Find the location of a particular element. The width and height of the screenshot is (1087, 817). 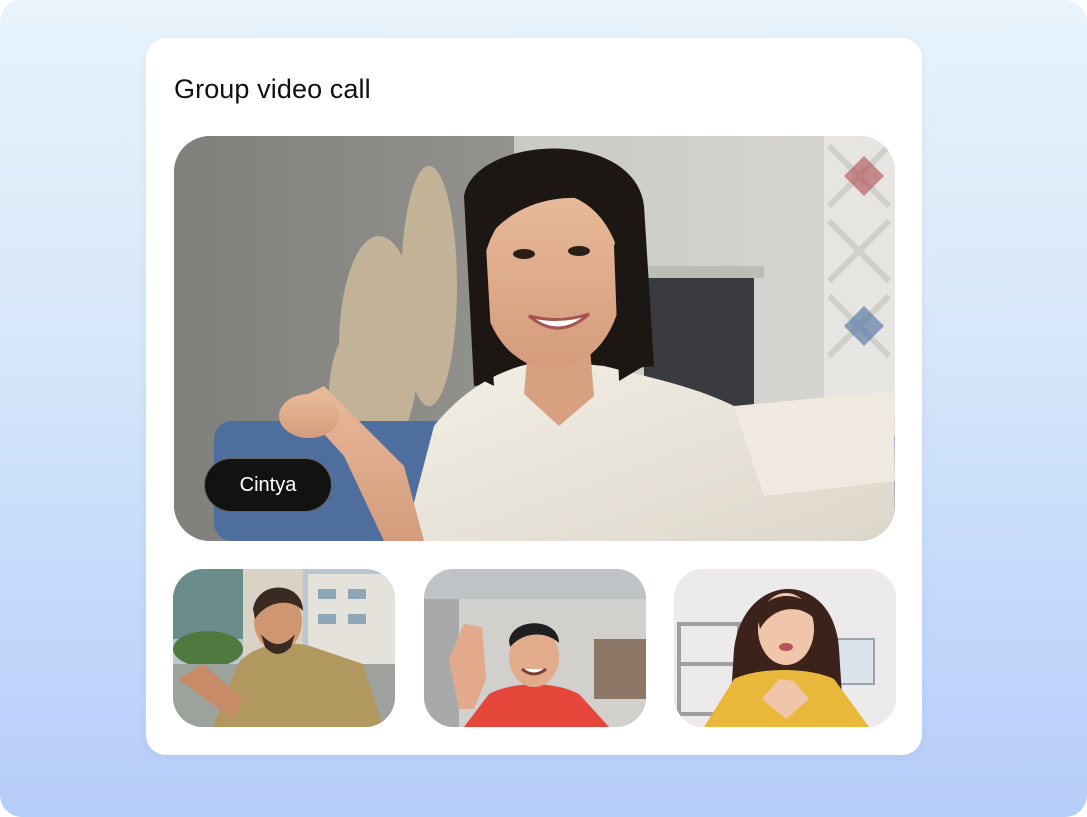

speaker-name-tag: Cintya is located at coordinates (268, 485).